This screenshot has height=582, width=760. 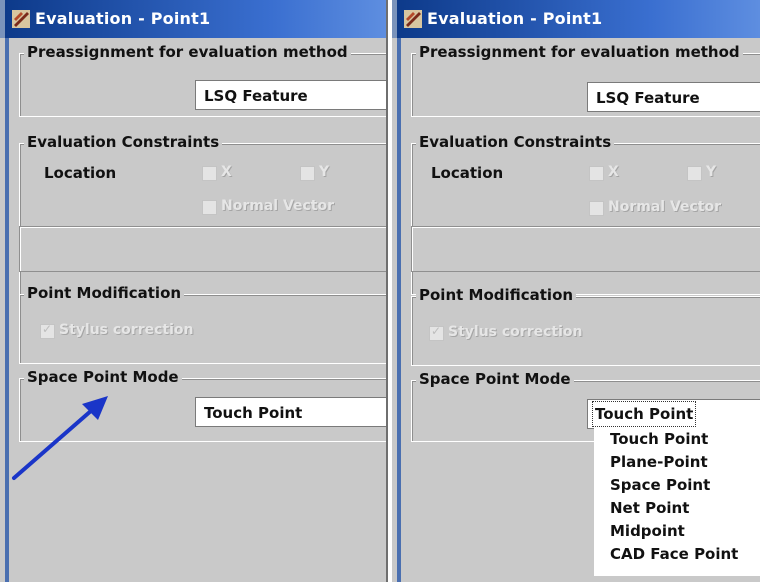 I want to click on dropdown-option: Plane-Point, so click(x=677, y=462).